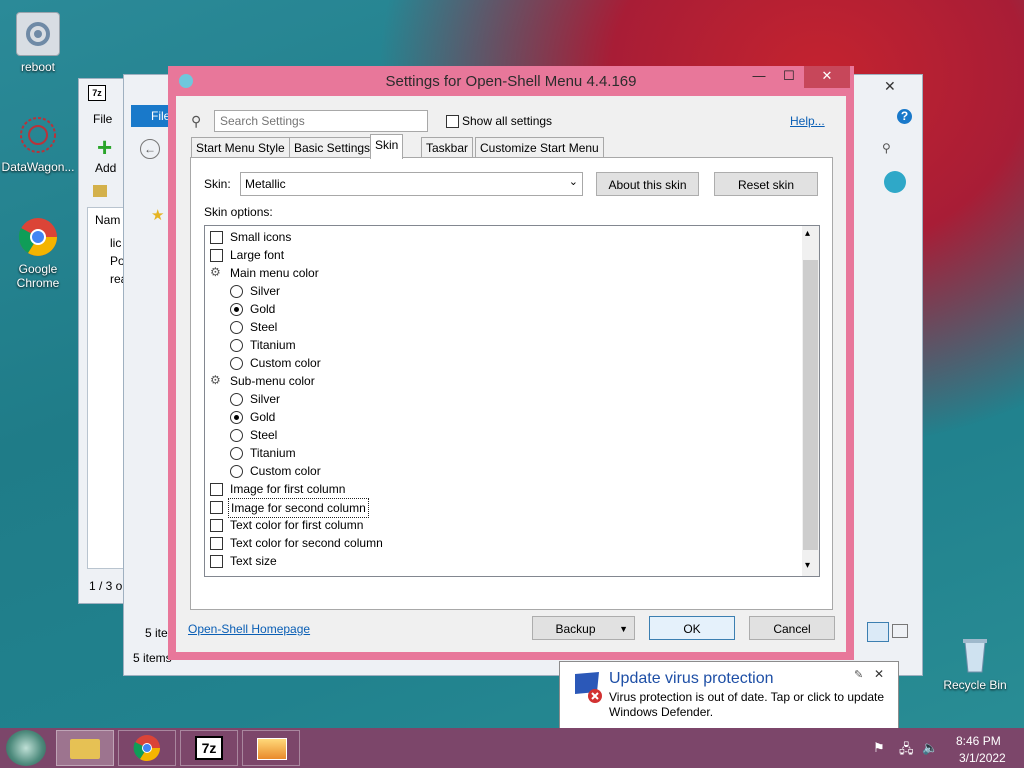 Image resolution: width=1024 pixels, height=768 pixels. What do you see at coordinates (411, 184) in the screenshot?
I see `skin-select: Metallic ⌄` at bounding box center [411, 184].